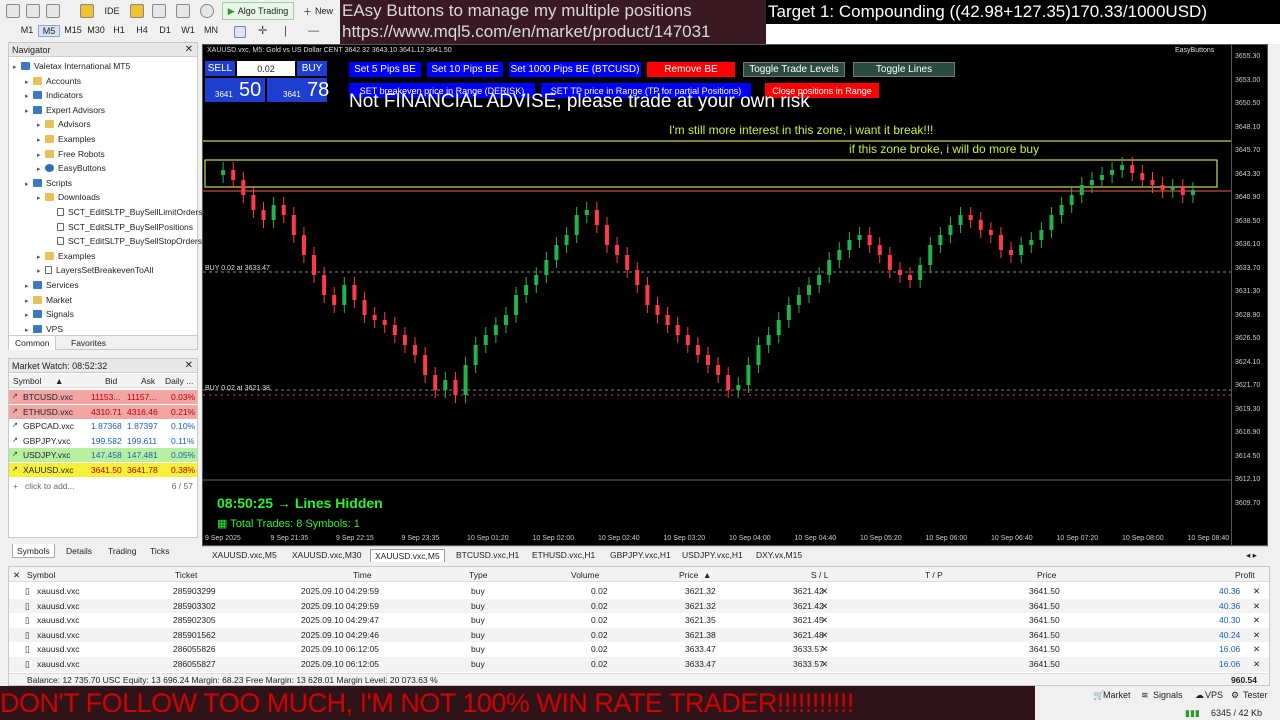 Image resolution: width=1280 pixels, height=720 pixels. I want to click on navigator-item: ▸ Accounts, so click(53, 81).